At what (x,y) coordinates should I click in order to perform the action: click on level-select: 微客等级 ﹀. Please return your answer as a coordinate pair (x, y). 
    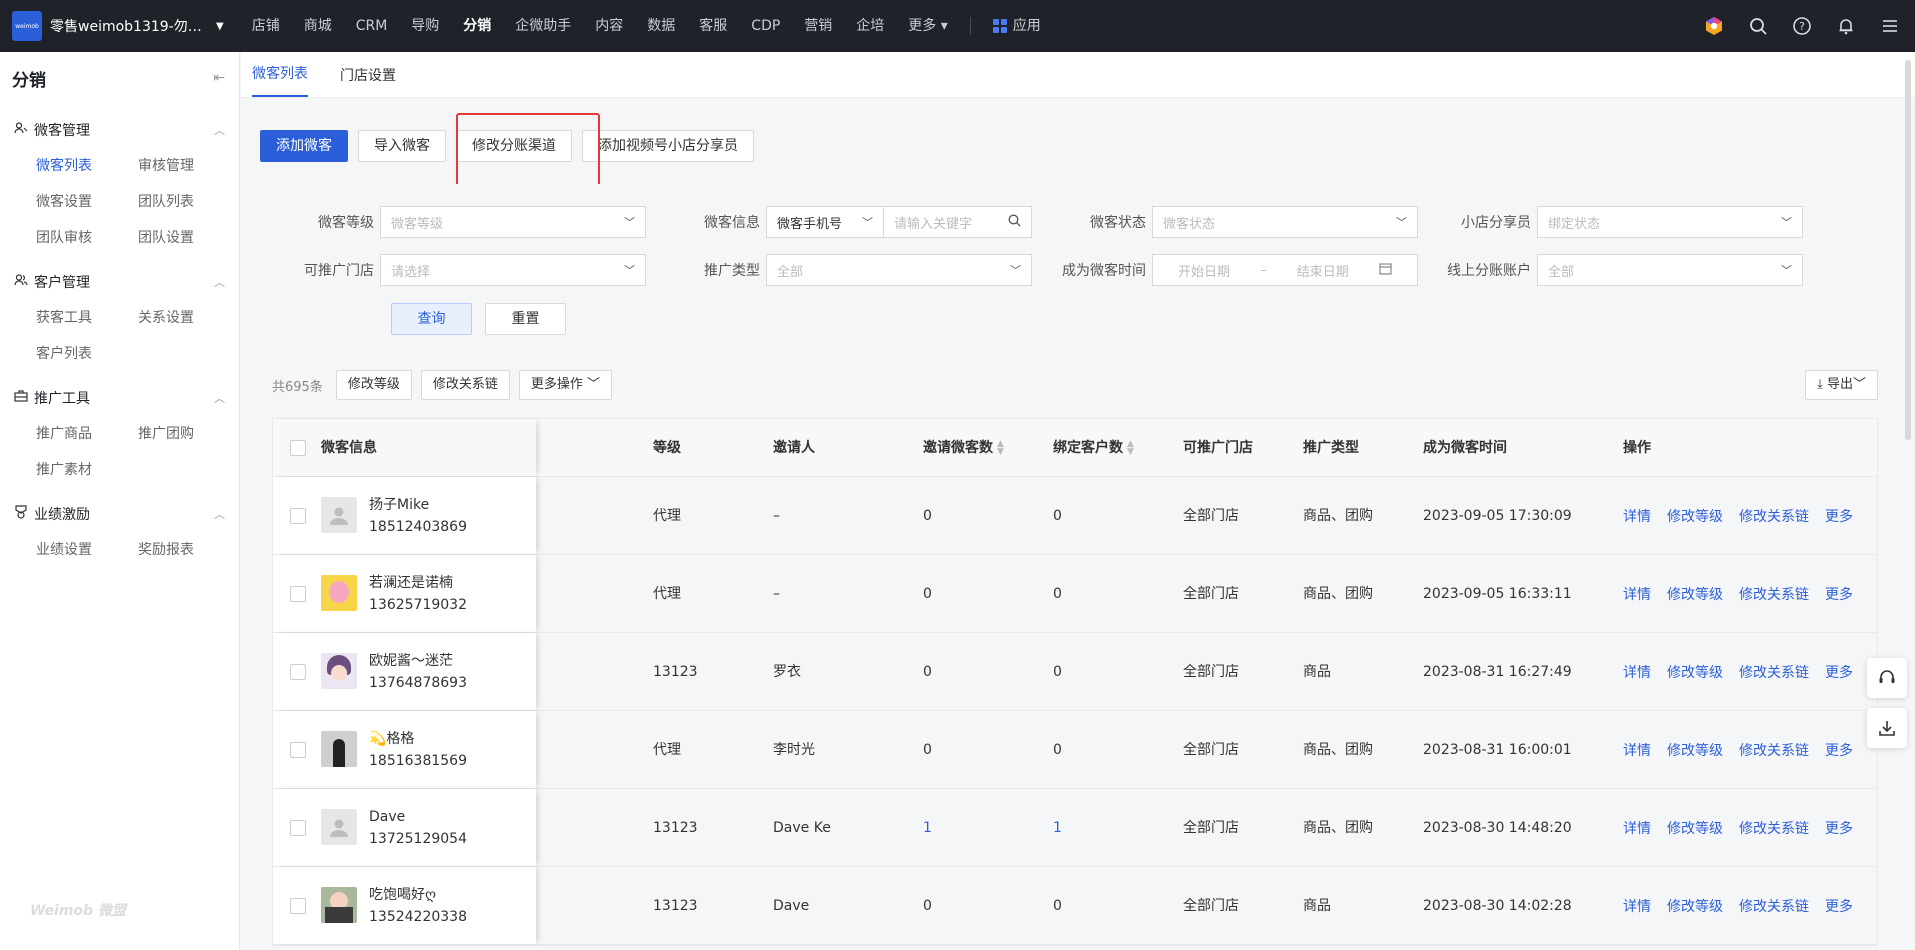
    Looking at the image, I should click on (513, 222).